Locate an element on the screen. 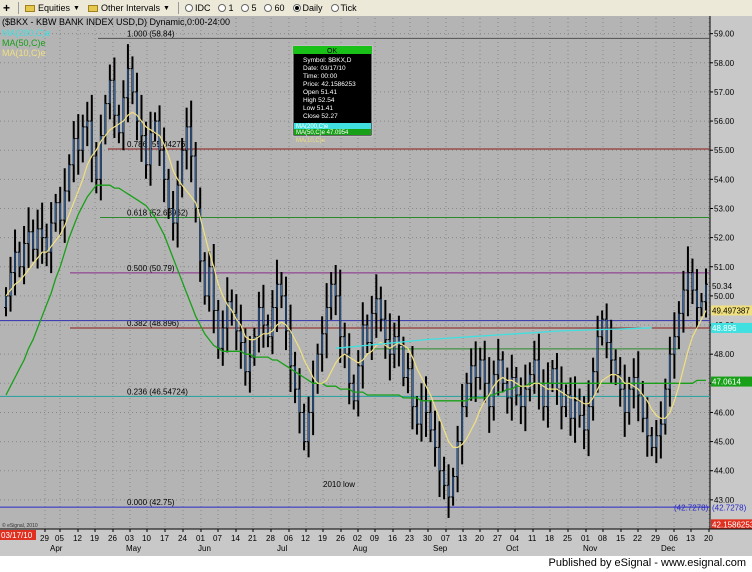 The image size is (752, 572). y-tick-label: 58.00 is located at coordinates (724, 63).